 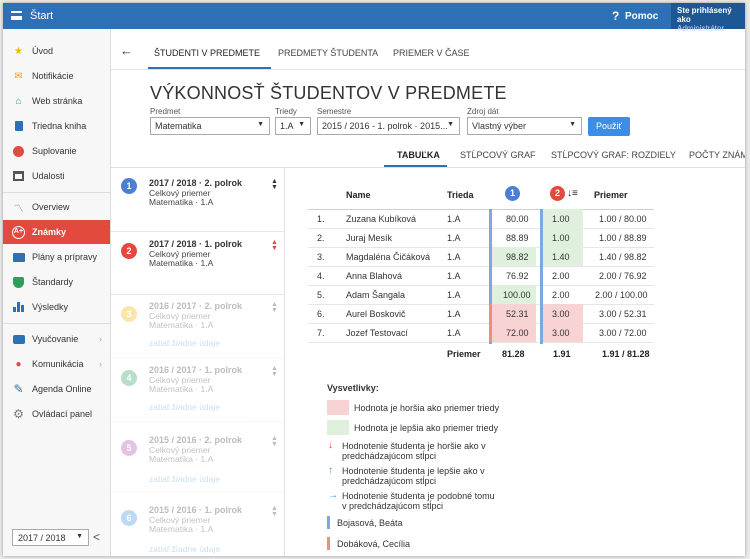 I want to click on grade-col2: 1.00, so click(x=561, y=238).